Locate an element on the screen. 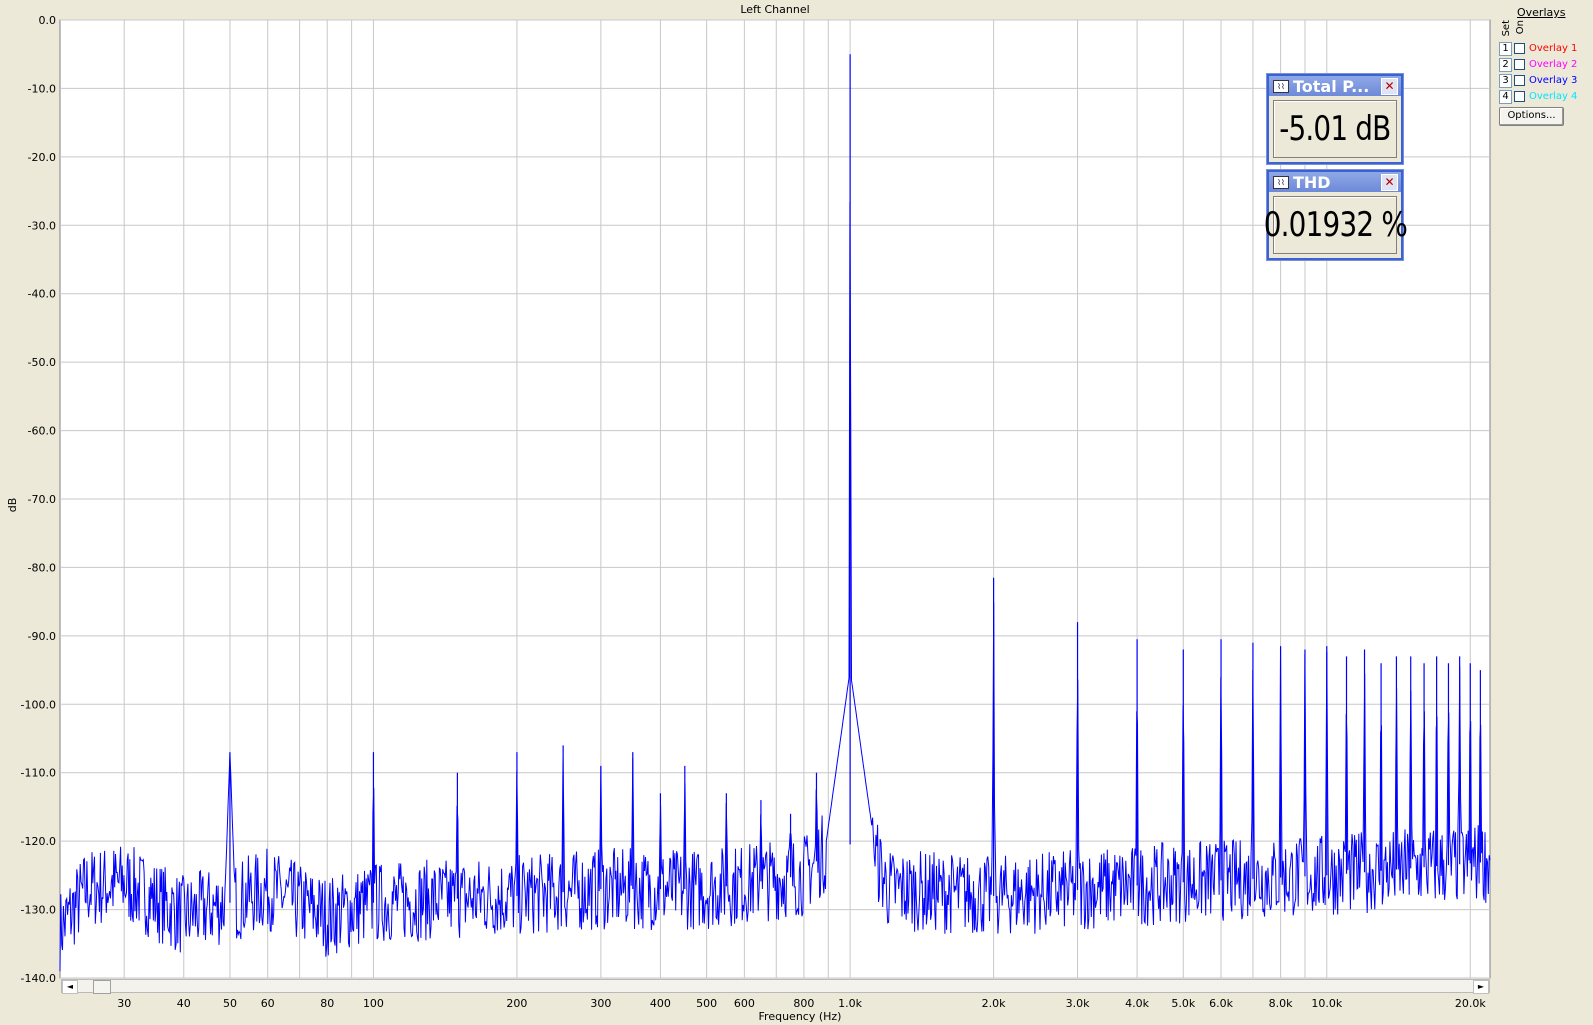 This screenshot has height=1025, width=1593. y-tick-label: -110.0 is located at coordinates (38, 773).